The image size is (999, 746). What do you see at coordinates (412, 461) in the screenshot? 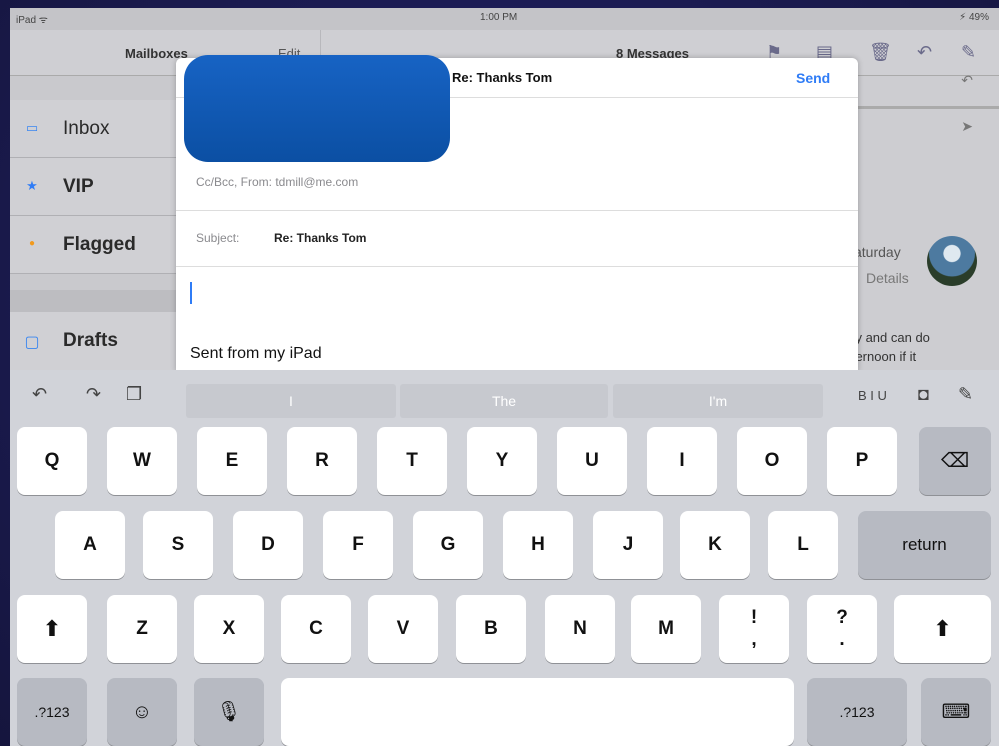
I see `key-t: T` at bounding box center [412, 461].